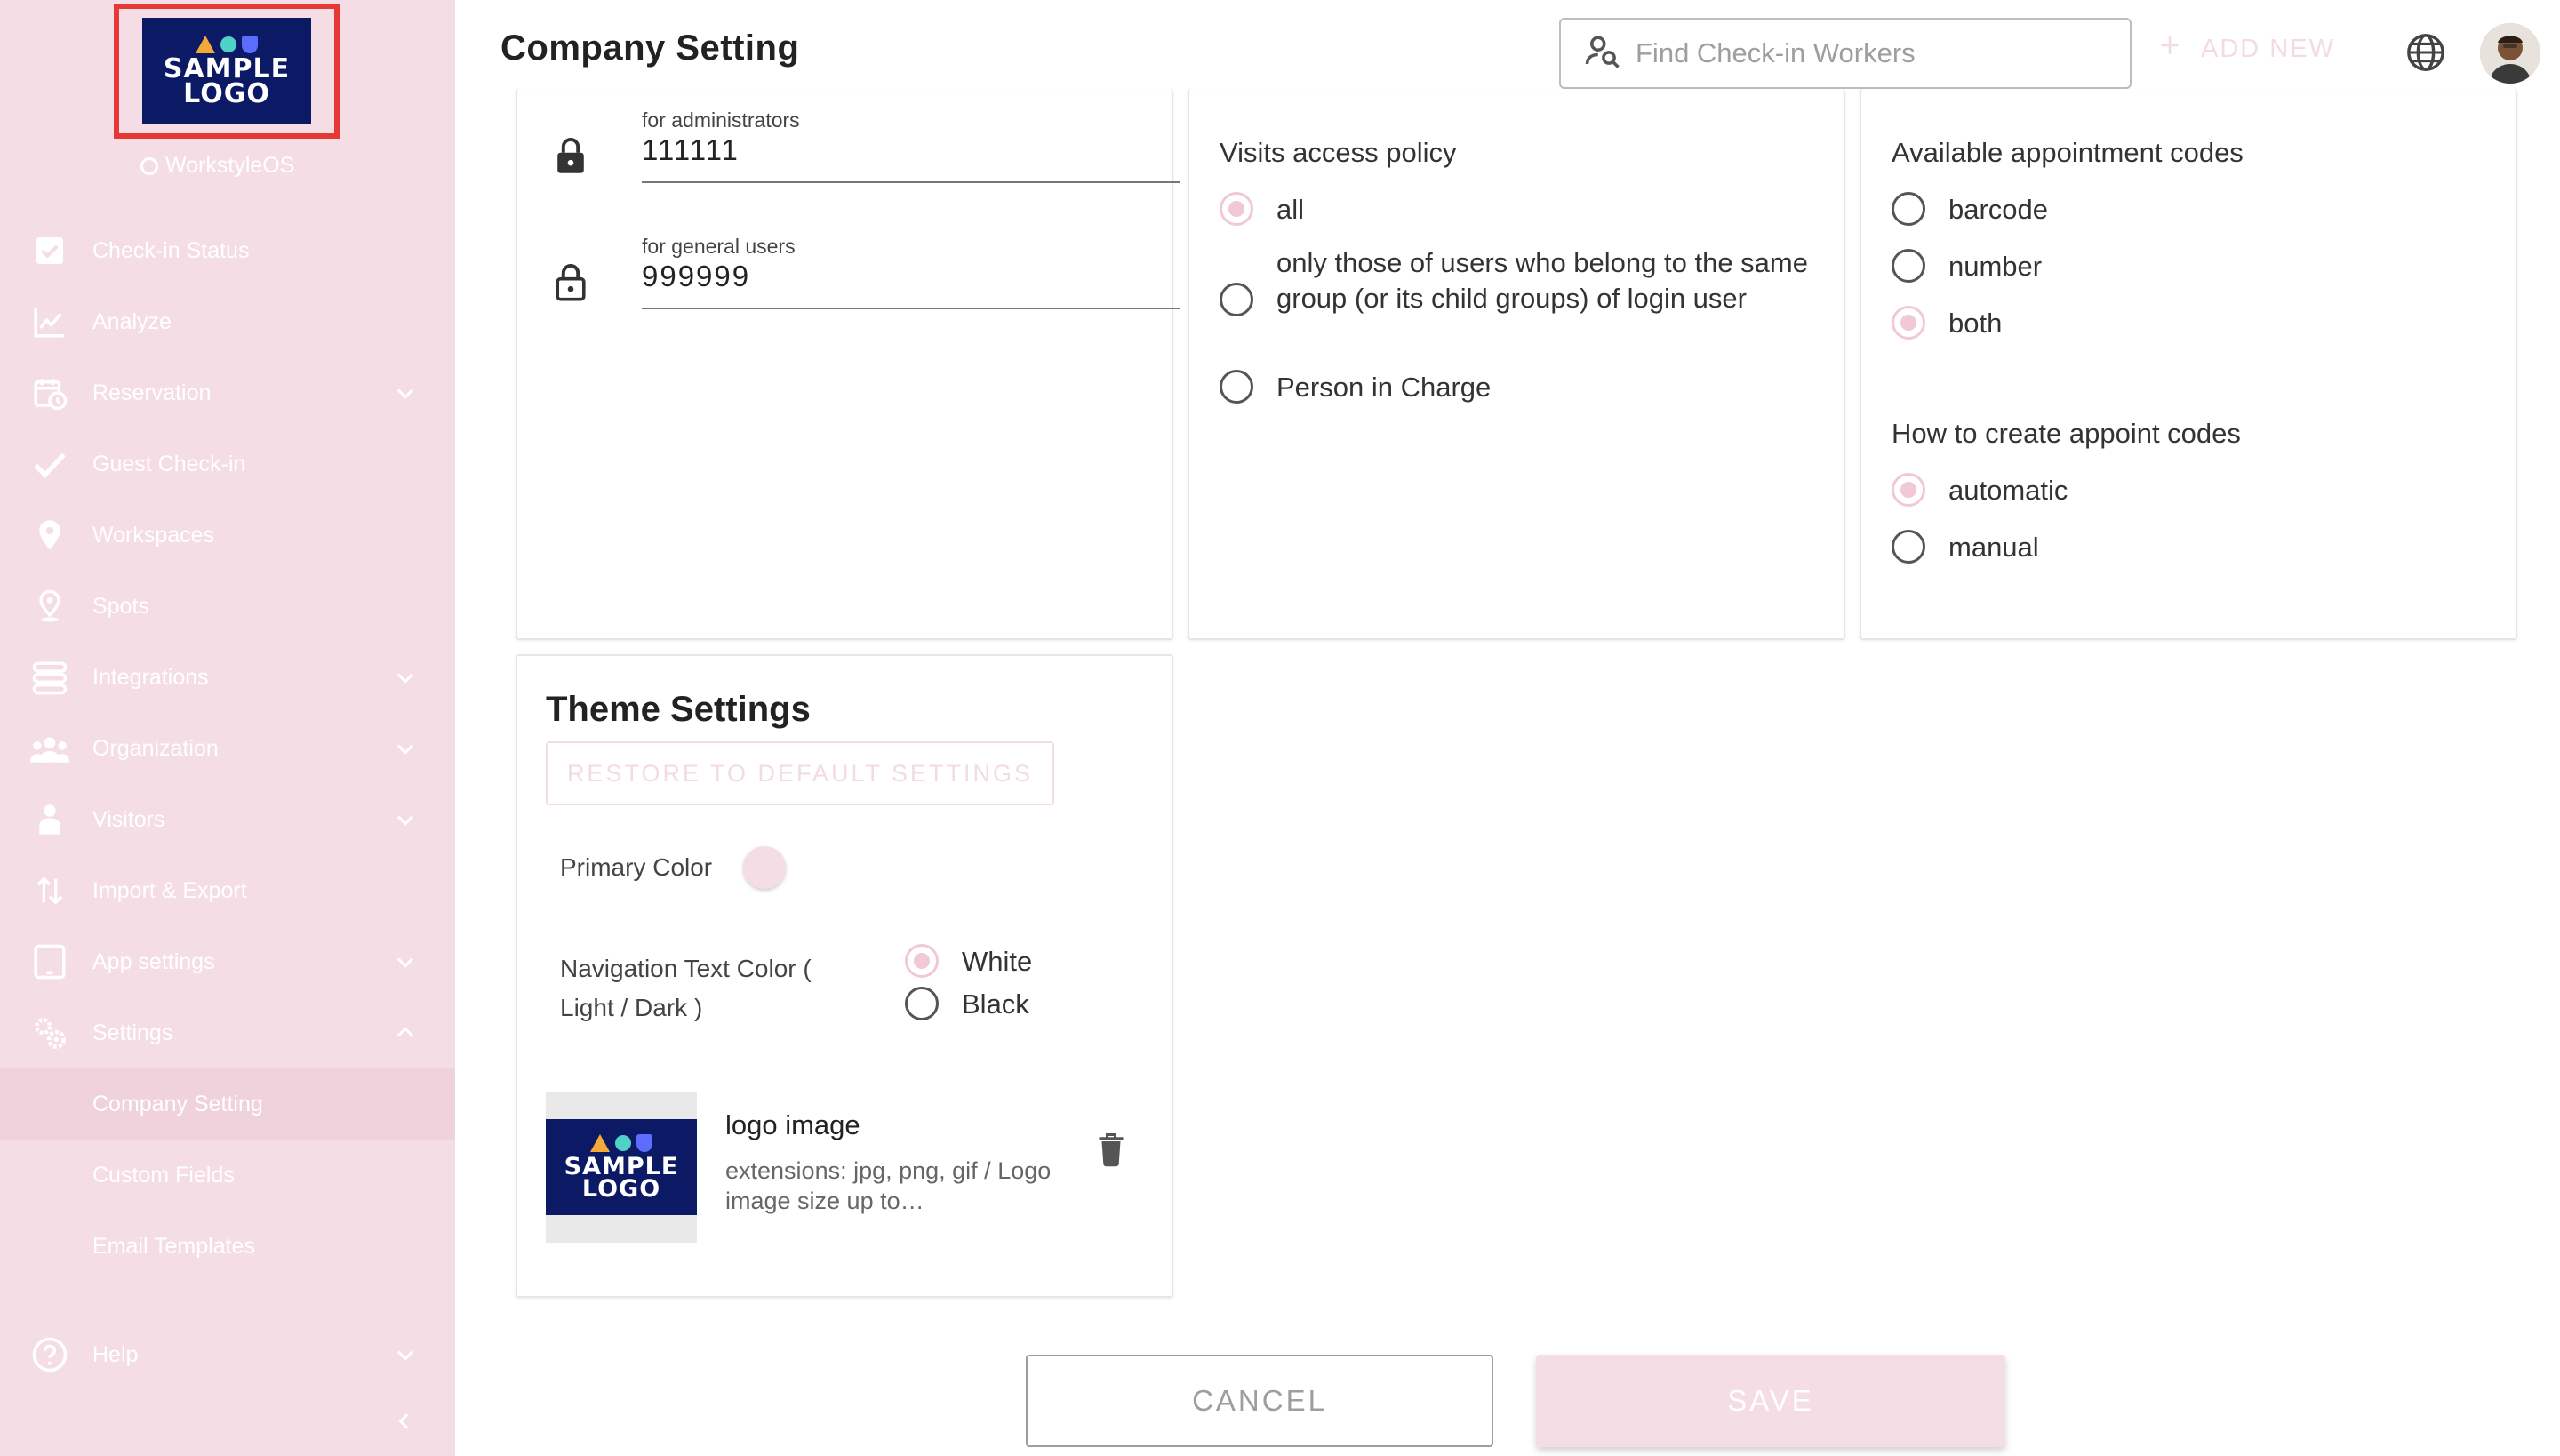  Describe the element at coordinates (49, 1032) in the screenshot. I see `gears-icon` at that location.